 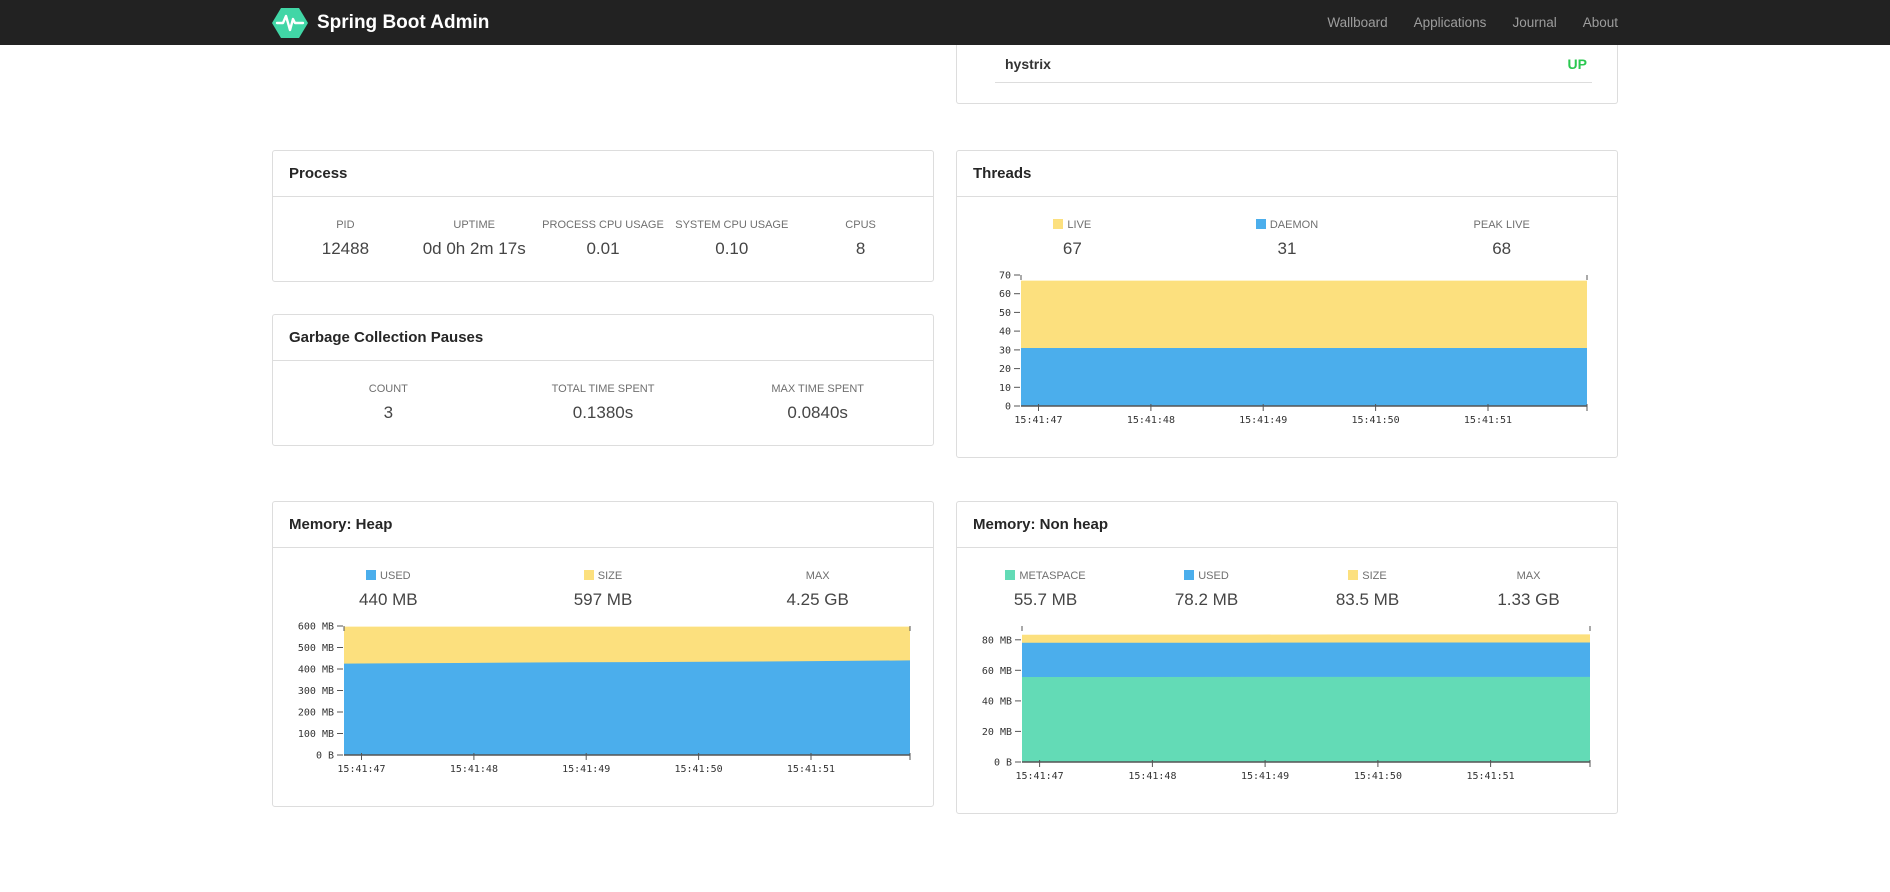 I want to click on nav-item-applications: Applications, so click(x=1450, y=22).